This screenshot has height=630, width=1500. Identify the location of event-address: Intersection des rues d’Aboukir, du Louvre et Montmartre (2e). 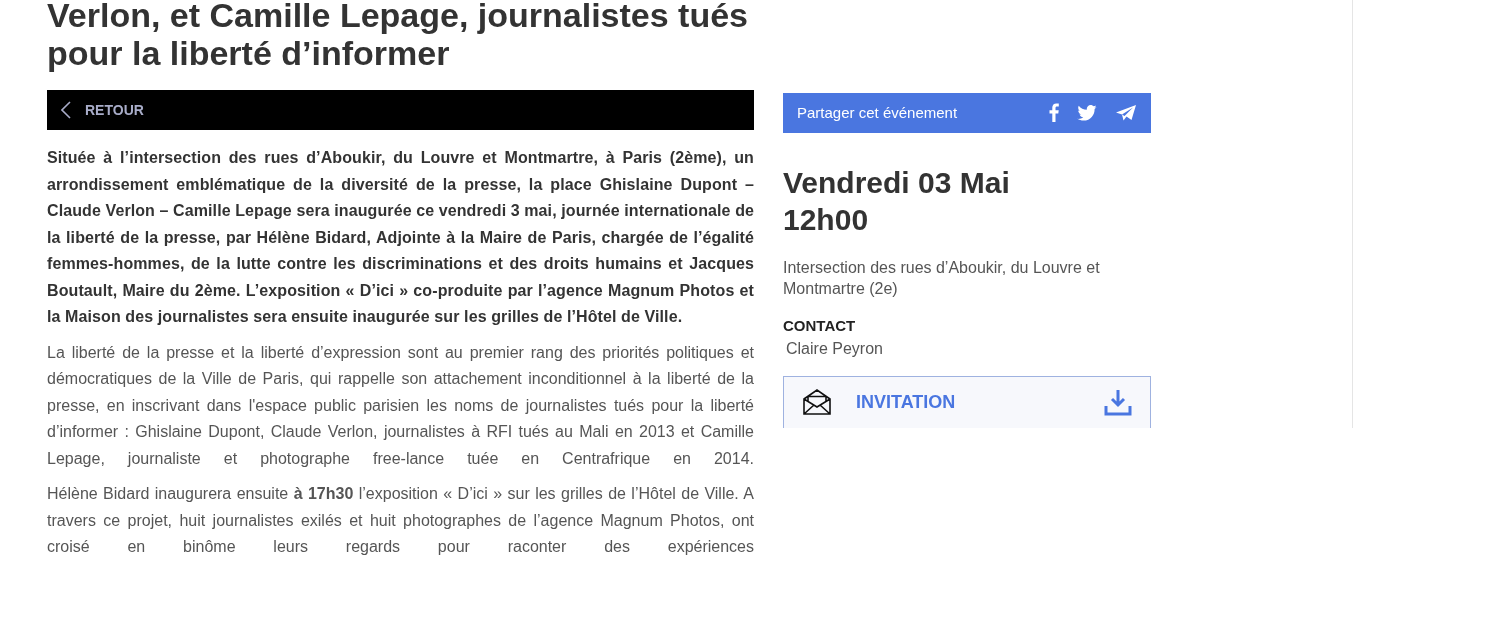
(942, 278).